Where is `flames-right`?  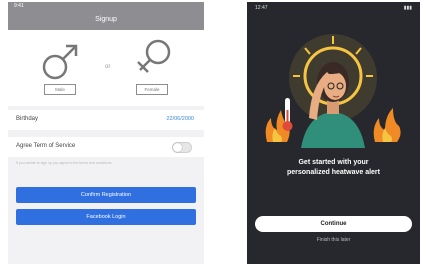
flames-right is located at coordinates (387, 125).